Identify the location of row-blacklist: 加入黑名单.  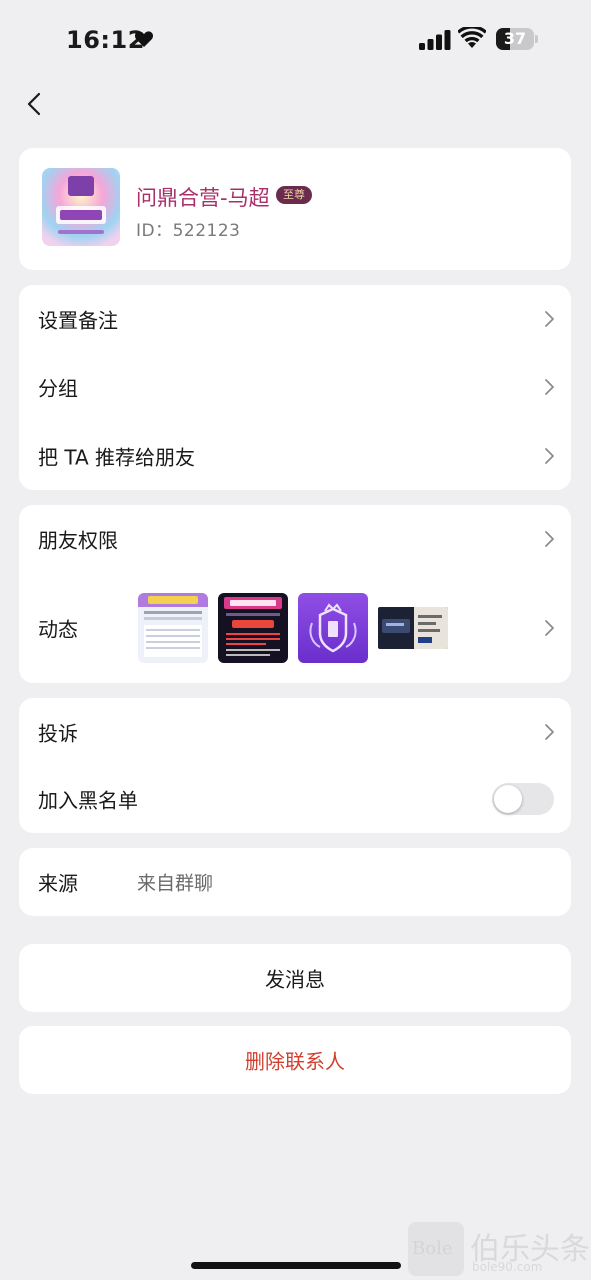
(295, 799).